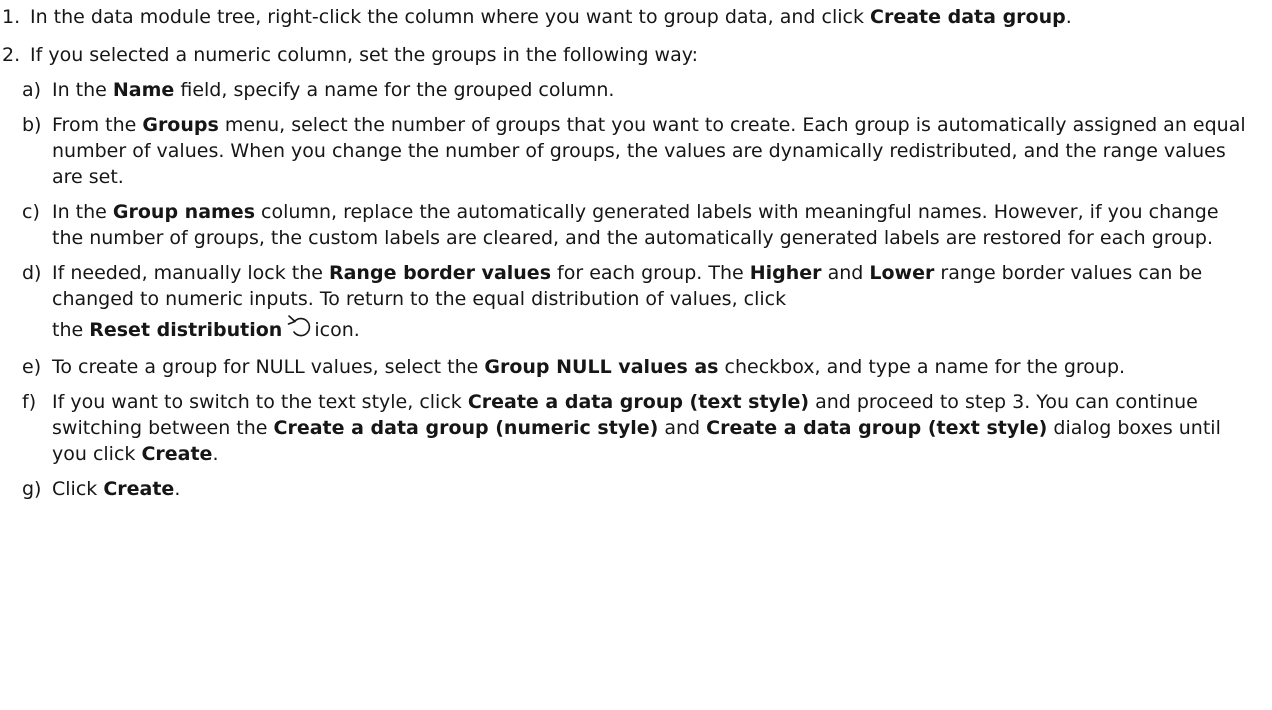 The width and height of the screenshot is (1272, 710). What do you see at coordinates (11, 55) in the screenshot?
I see `step-number: 2.` at bounding box center [11, 55].